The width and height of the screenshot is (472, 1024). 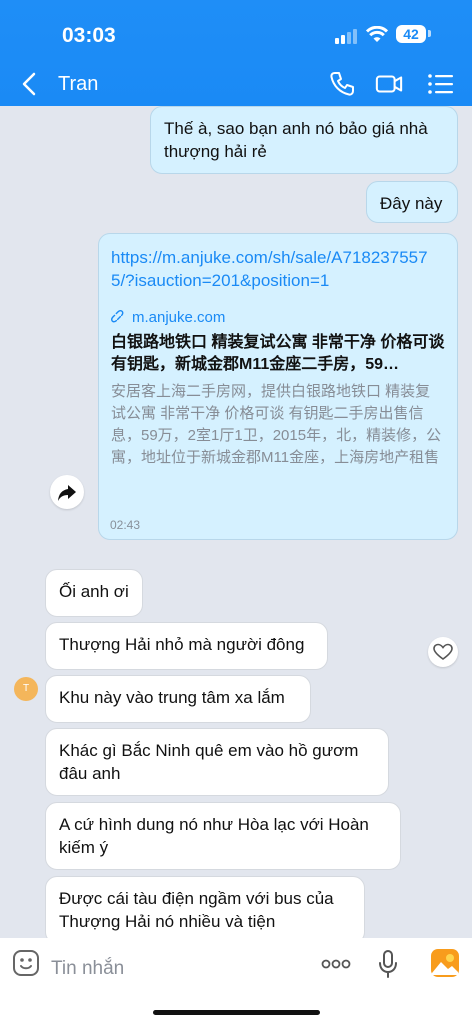 What do you see at coordinates (178, 699) in the screenshot?
I see `message-bubble: Khu này vào trung tâm xa lắm` at bounding box center [178, 699].